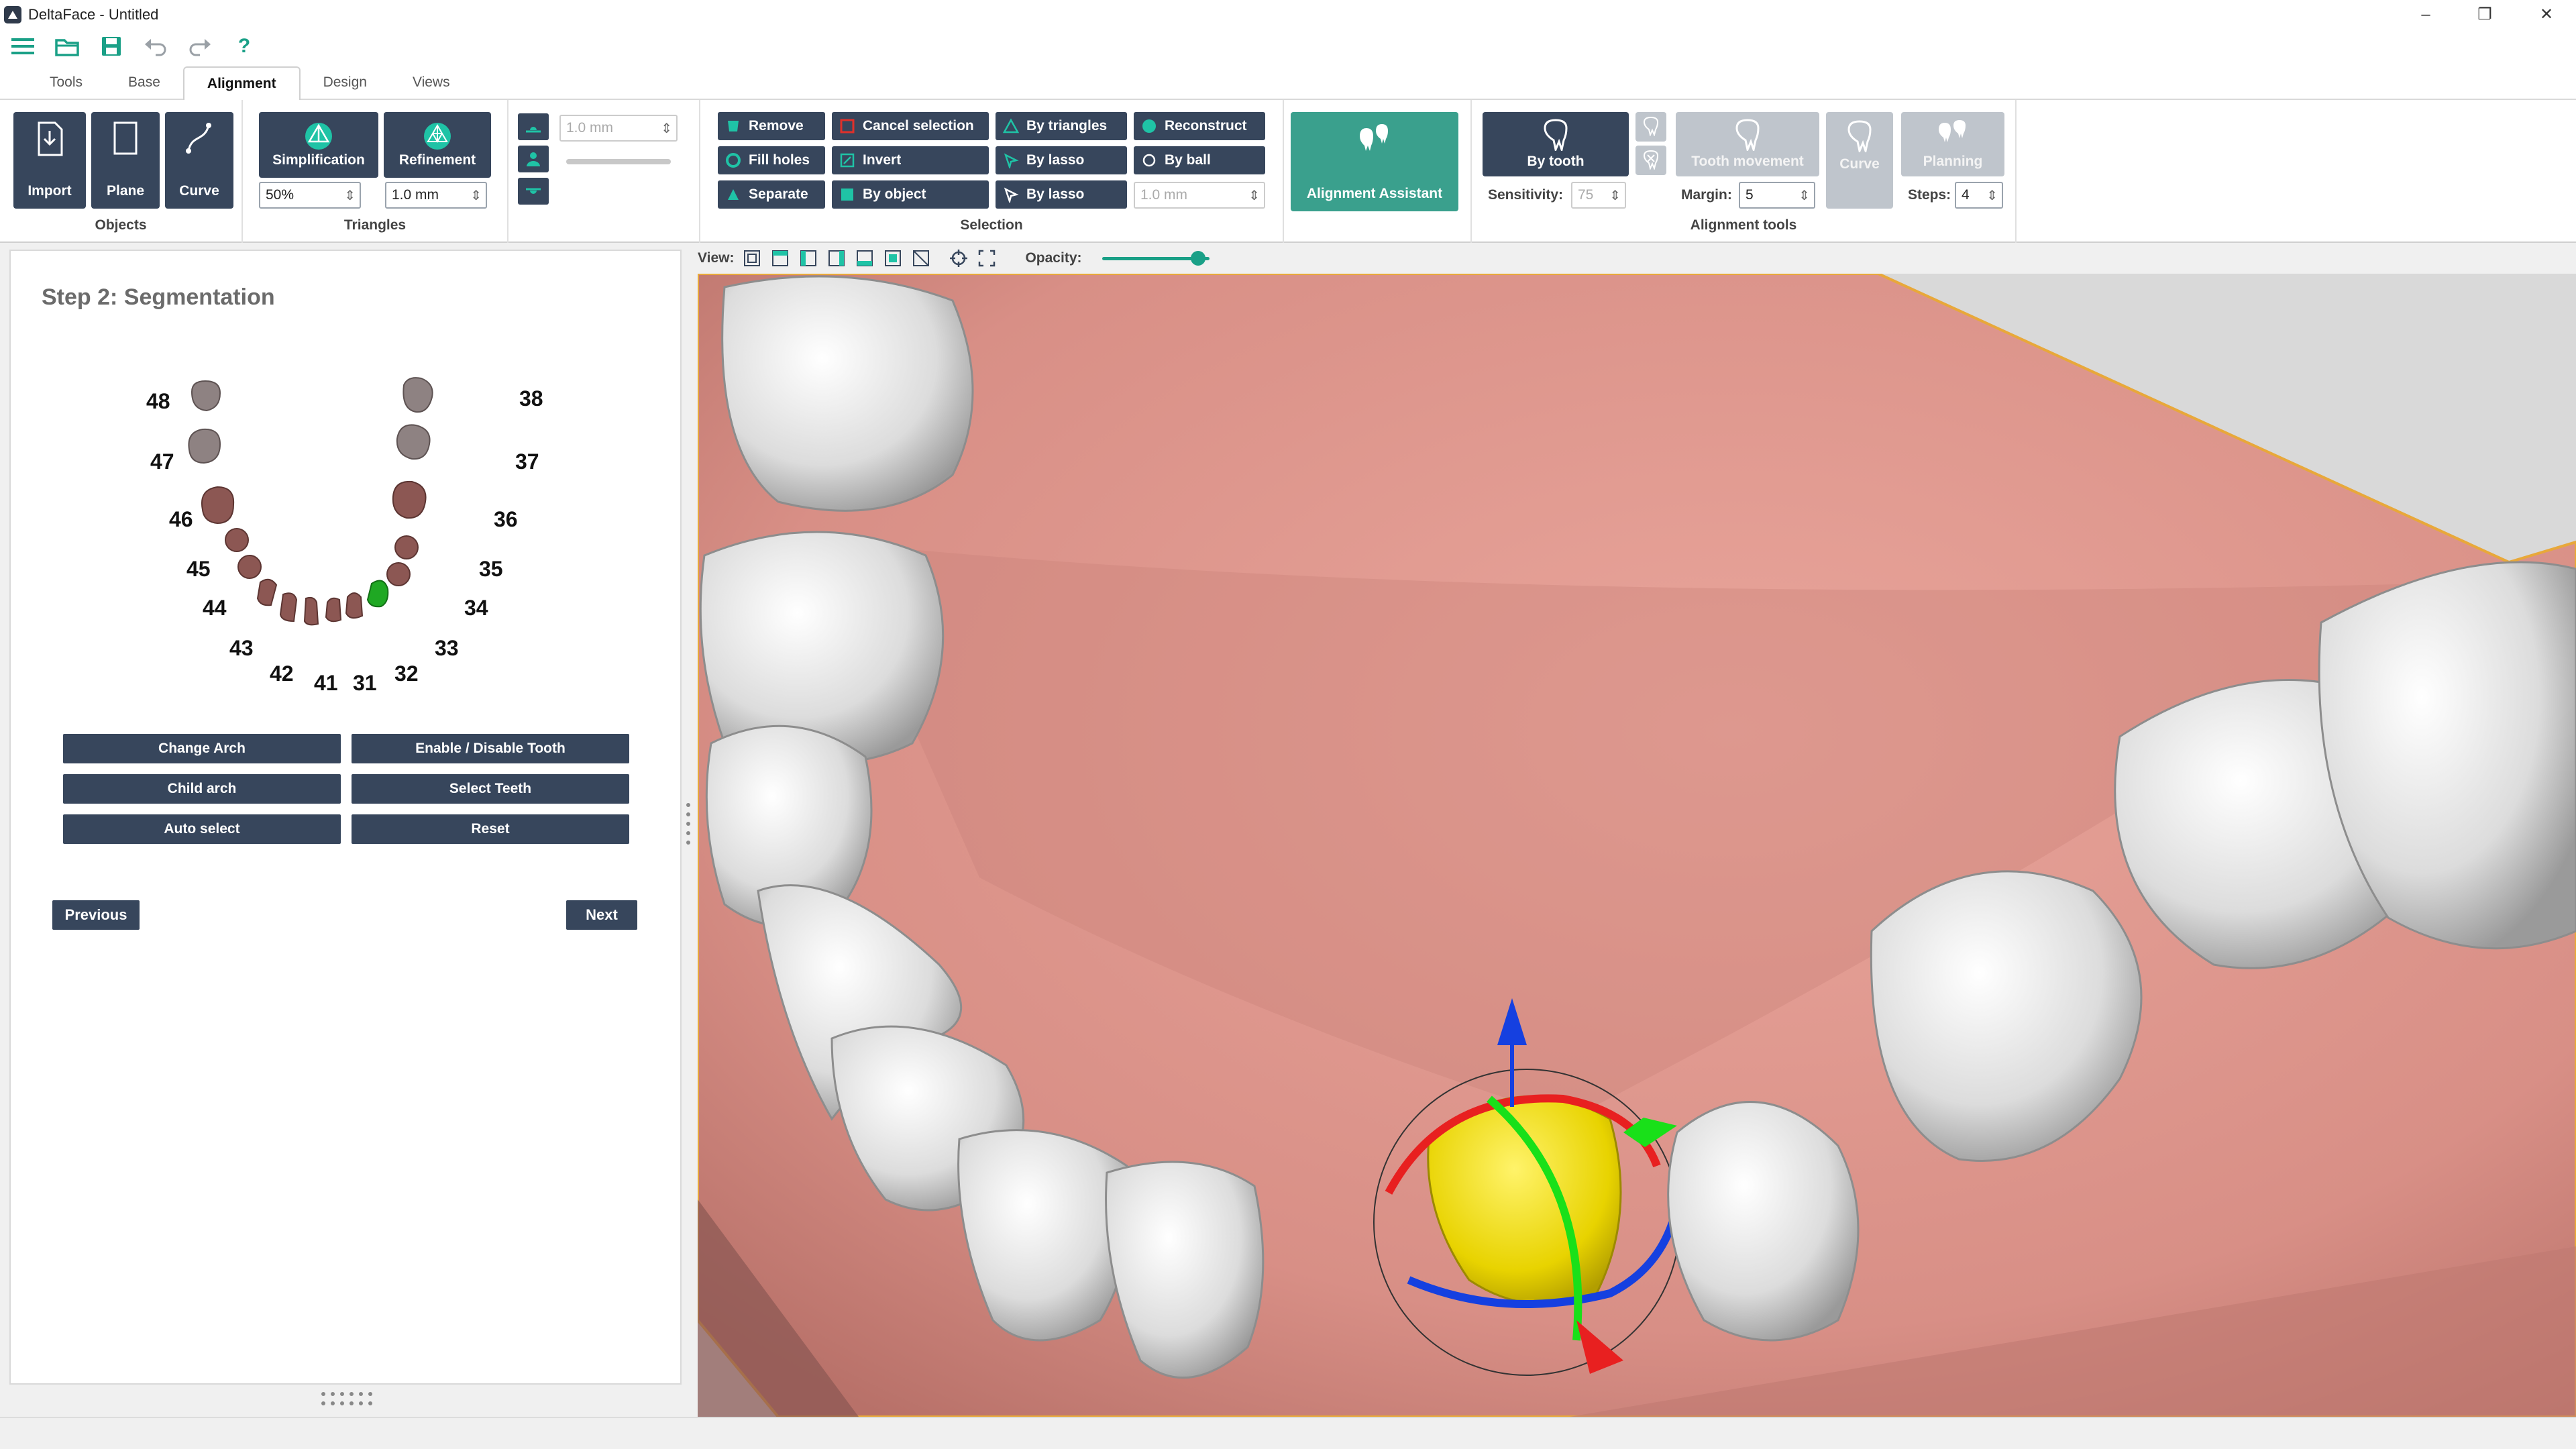 The image size is (2576, 1449). Describe the element at coordinates (199, 46) in the screenshot. I see `redo-icon` at that location.